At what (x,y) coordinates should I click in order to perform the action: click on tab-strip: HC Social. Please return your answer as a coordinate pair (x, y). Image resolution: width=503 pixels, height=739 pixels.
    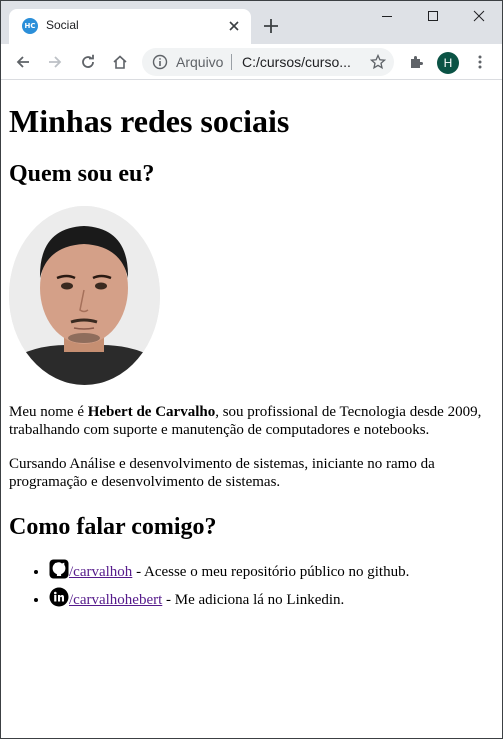
    Looking at the image, I should click on (251, 22).